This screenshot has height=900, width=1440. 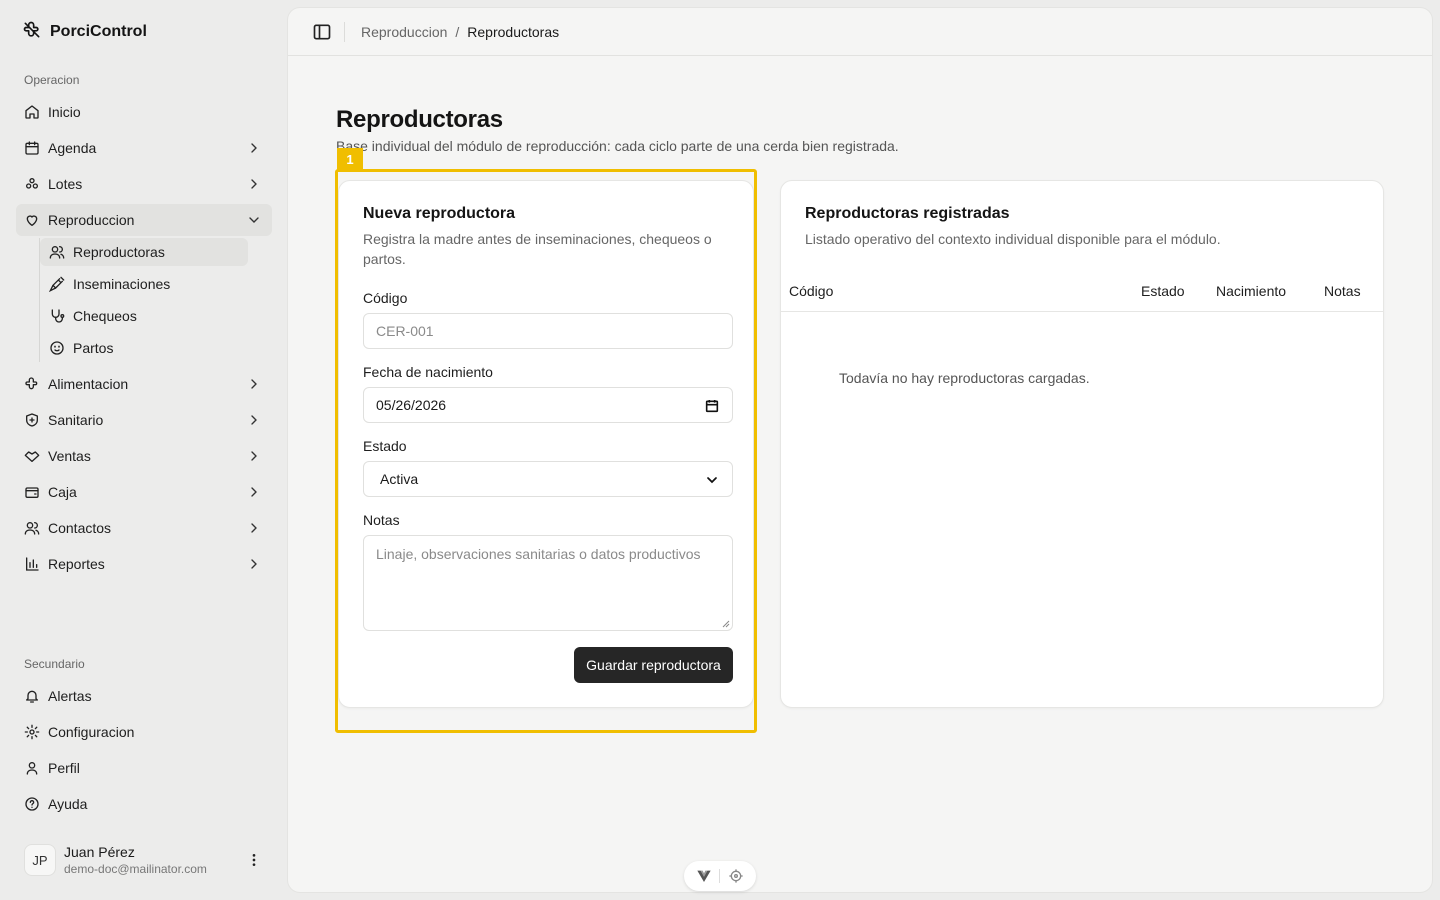 What do you see at coordinates (32, 804) in the screenshot?
I see `help-icon` at bounding box center [32, 804].